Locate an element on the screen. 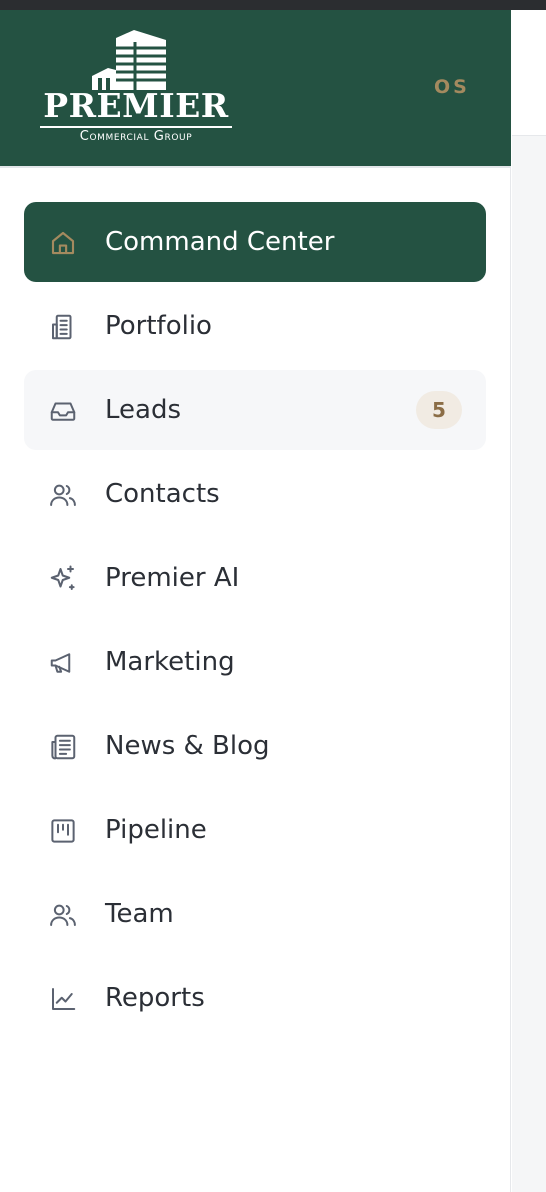  newspaper-icon is located at coordinates (63, 747).